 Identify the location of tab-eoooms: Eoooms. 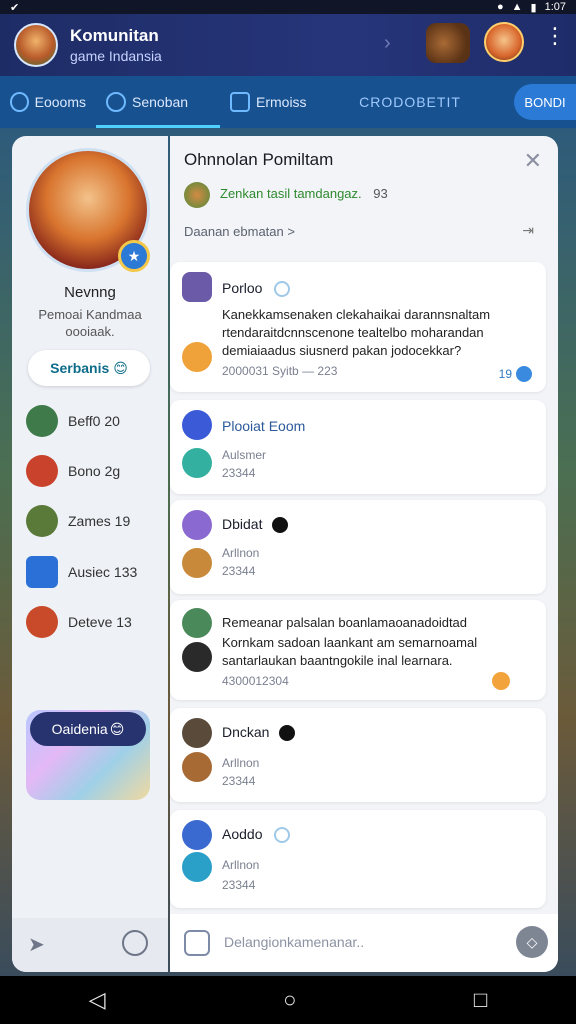
(48, 102).